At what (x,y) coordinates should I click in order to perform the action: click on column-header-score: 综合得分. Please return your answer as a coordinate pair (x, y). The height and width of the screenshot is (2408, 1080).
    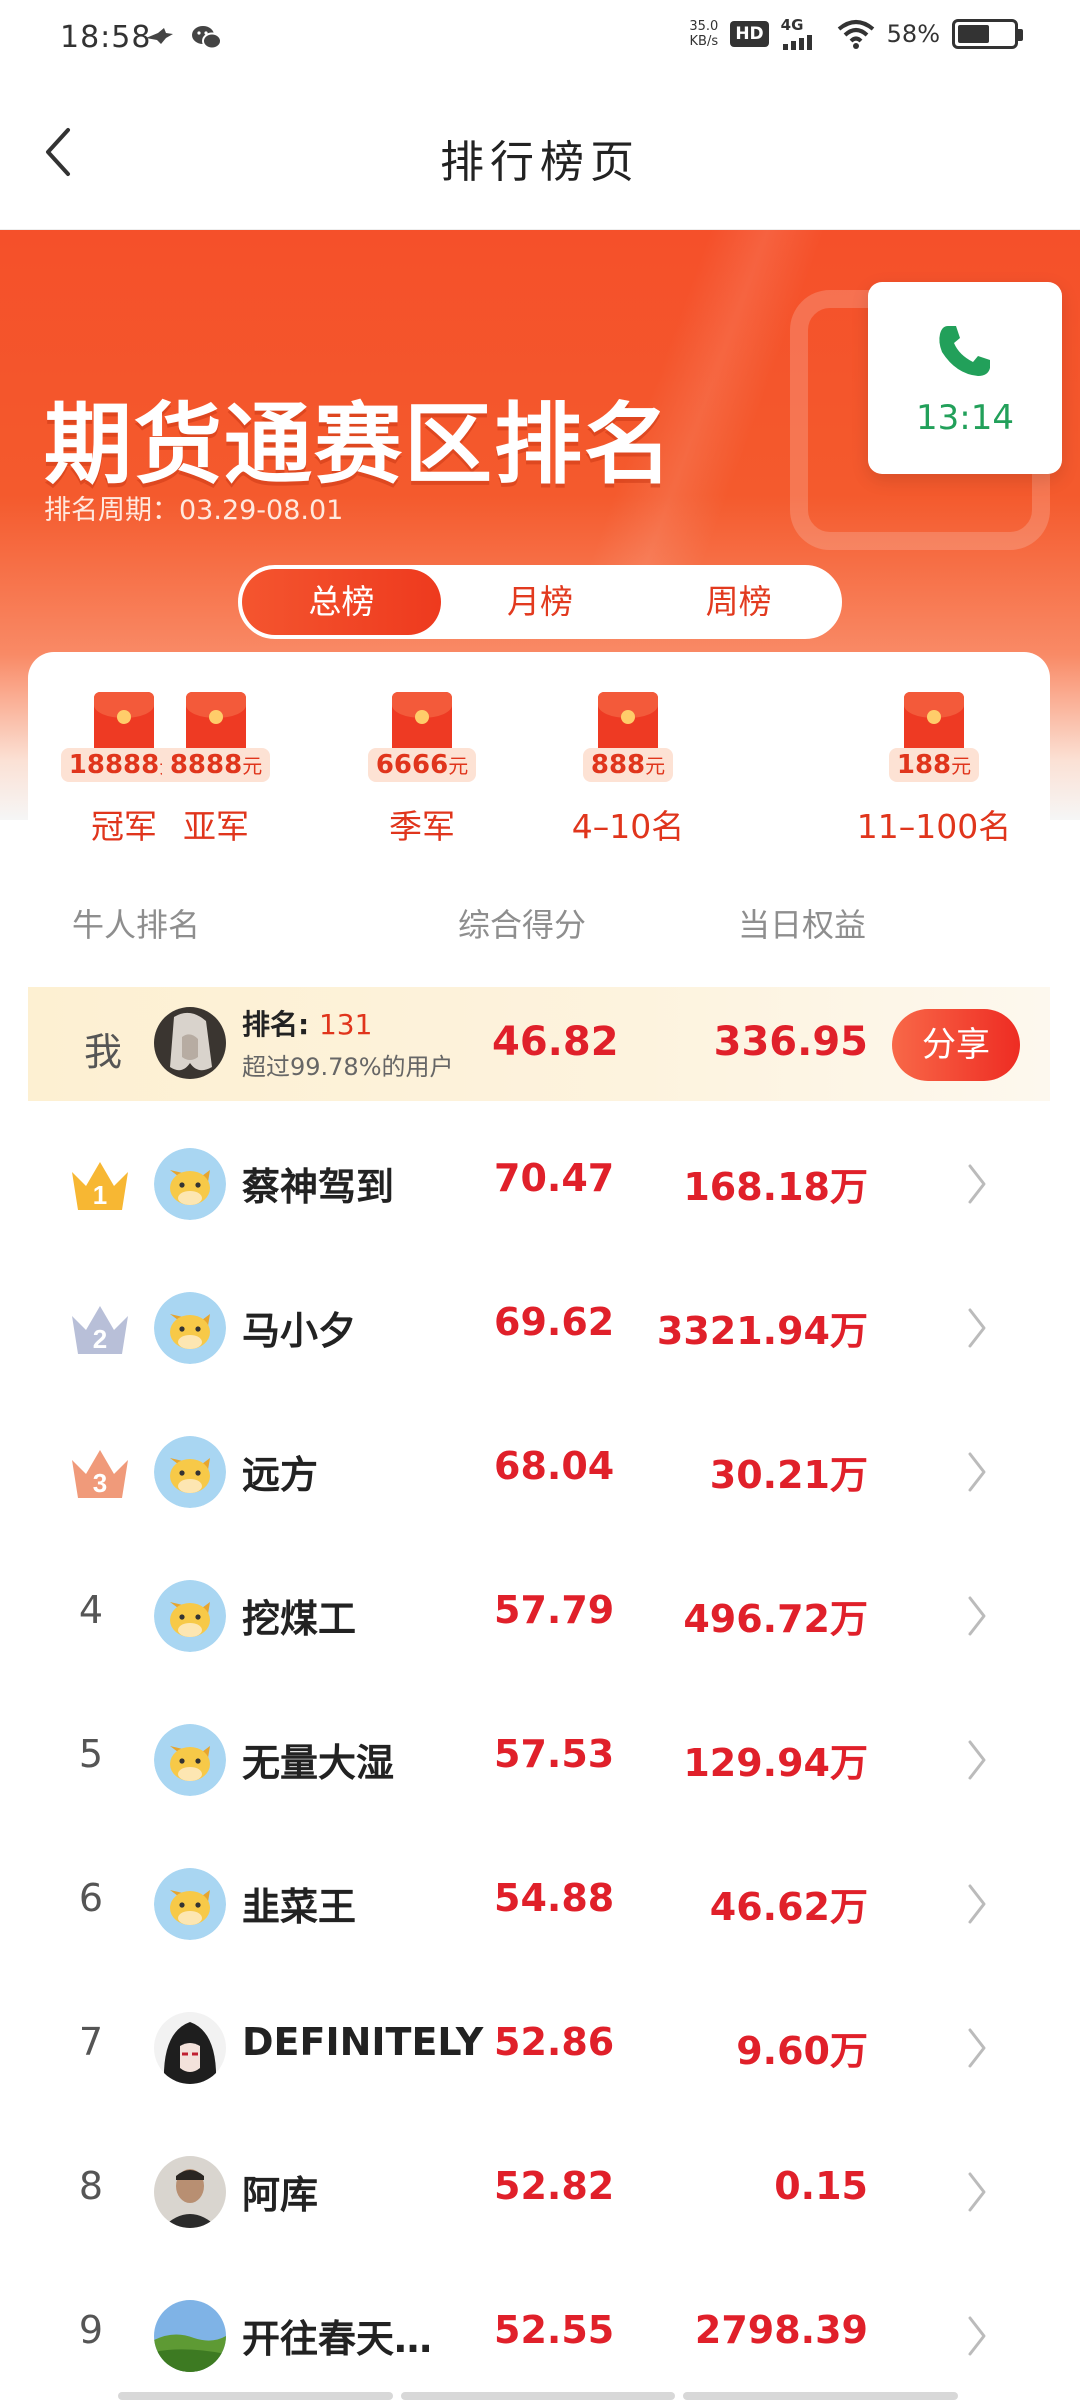
    Looking at the image, I should click on (522, 925).